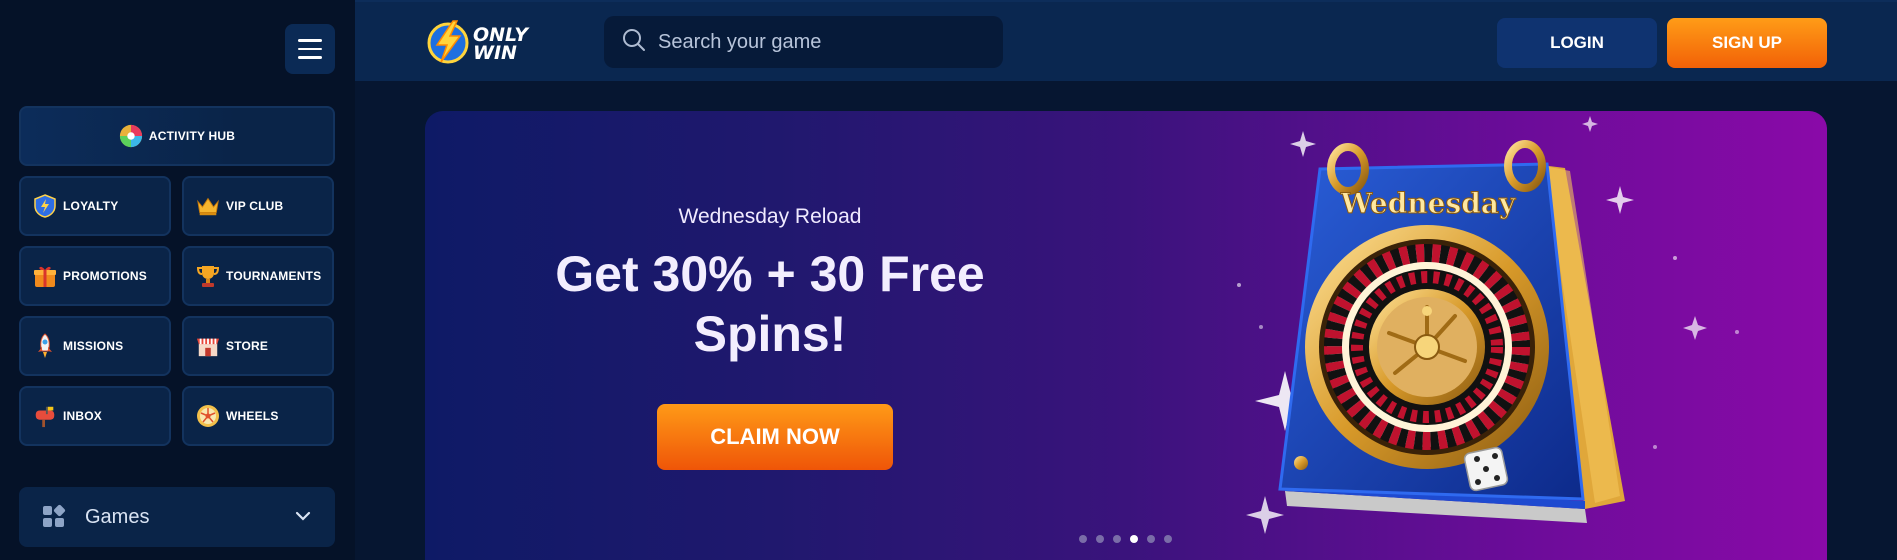 The image size is (1897, 560). Describe the element at coordinates (45, 416) in the screenshot. I see `mailbox-icon` at that location.